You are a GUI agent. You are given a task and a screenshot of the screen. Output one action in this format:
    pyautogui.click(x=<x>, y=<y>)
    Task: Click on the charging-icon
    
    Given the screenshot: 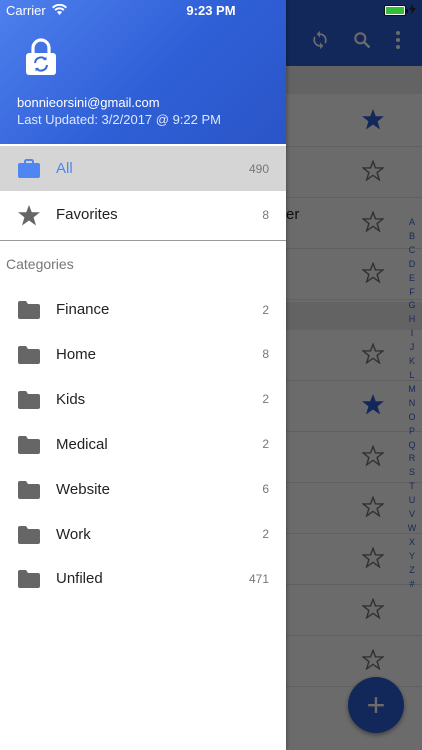 What is the action you would take?
    pyautogui.click(x=412, y=10)
    